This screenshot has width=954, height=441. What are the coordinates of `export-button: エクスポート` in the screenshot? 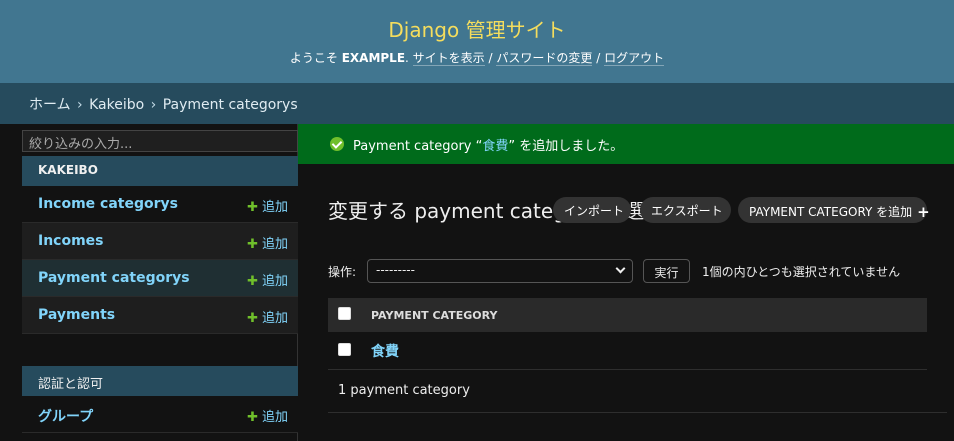 It's located at (685, 210).